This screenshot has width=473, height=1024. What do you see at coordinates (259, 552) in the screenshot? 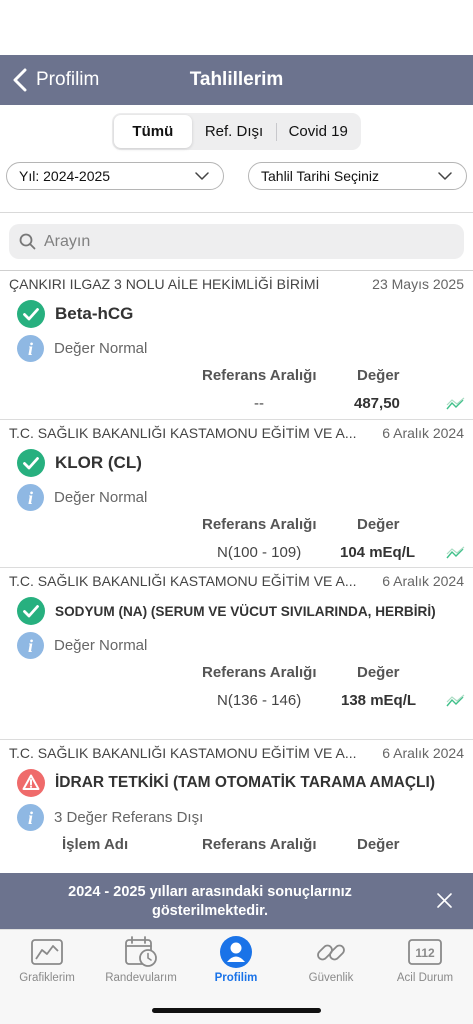
I see `reference-range-value: N(100 - 109)` at bounding box center [259, 552].